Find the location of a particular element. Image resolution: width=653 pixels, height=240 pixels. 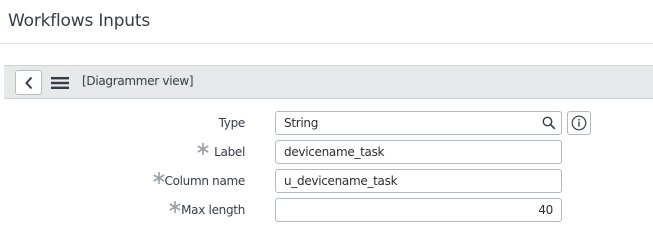

search-icon is located at coordinates (549, 123).